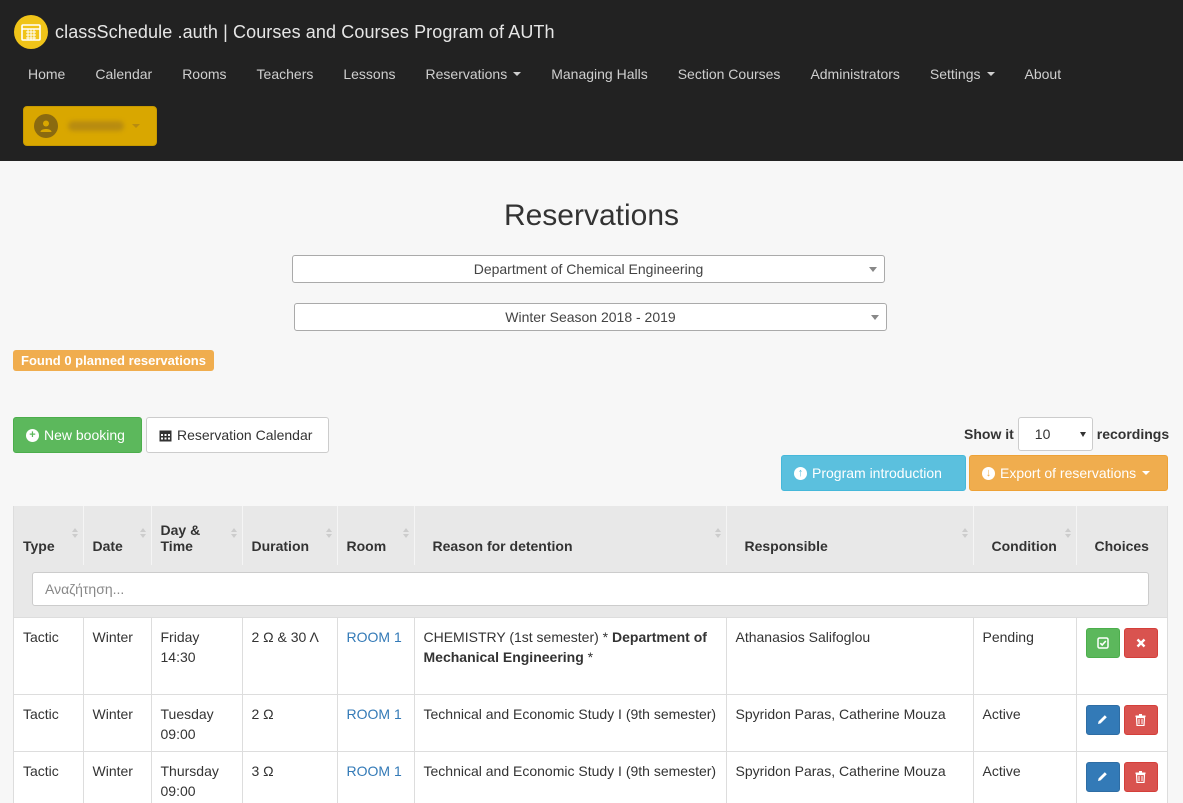 This screenshot has height=803, width=1183. I want to click on export-reservations-dropdown: ↓ Export of reservations, so click(1068, 473).